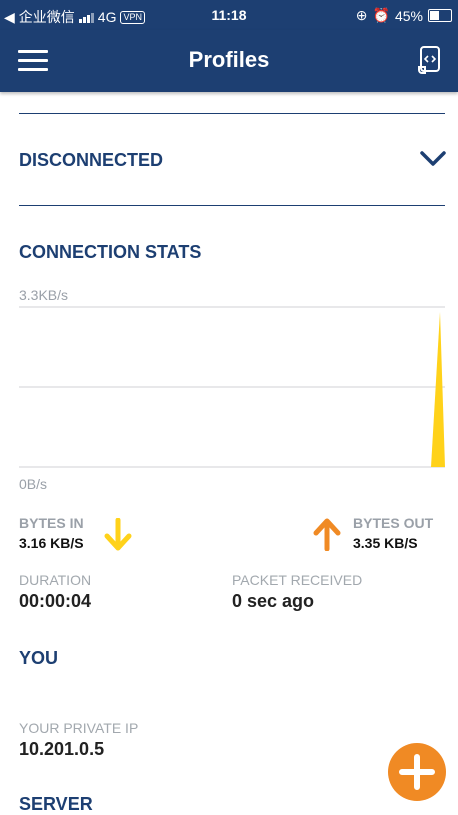 Image resolution: width=458 pixels, height=815 pixels. What do you see at coordinates (327, 534) in the screenshot?
I see `arrow-up-icon` at bounding box center [327, 534].